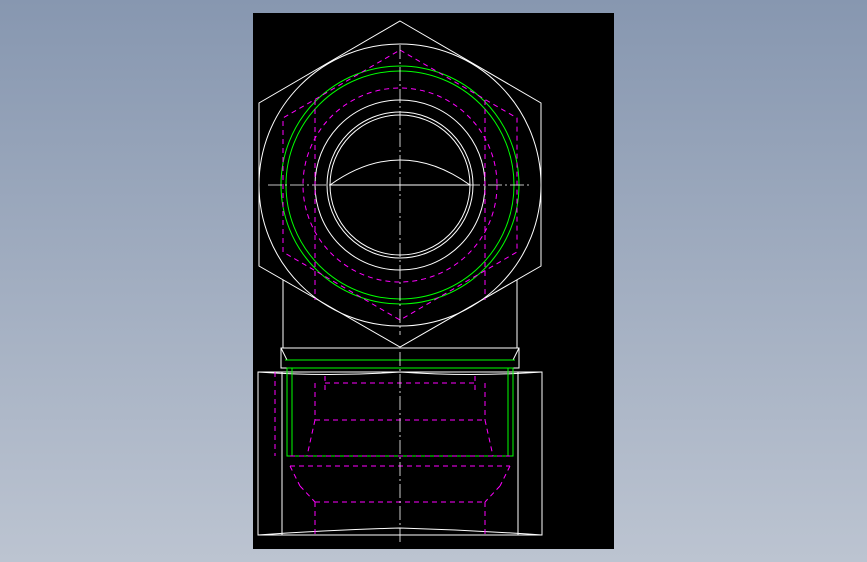  Describe the element at coordinates (516, 354) in the screenshot. I see `collar-right-chamfer` at that location.